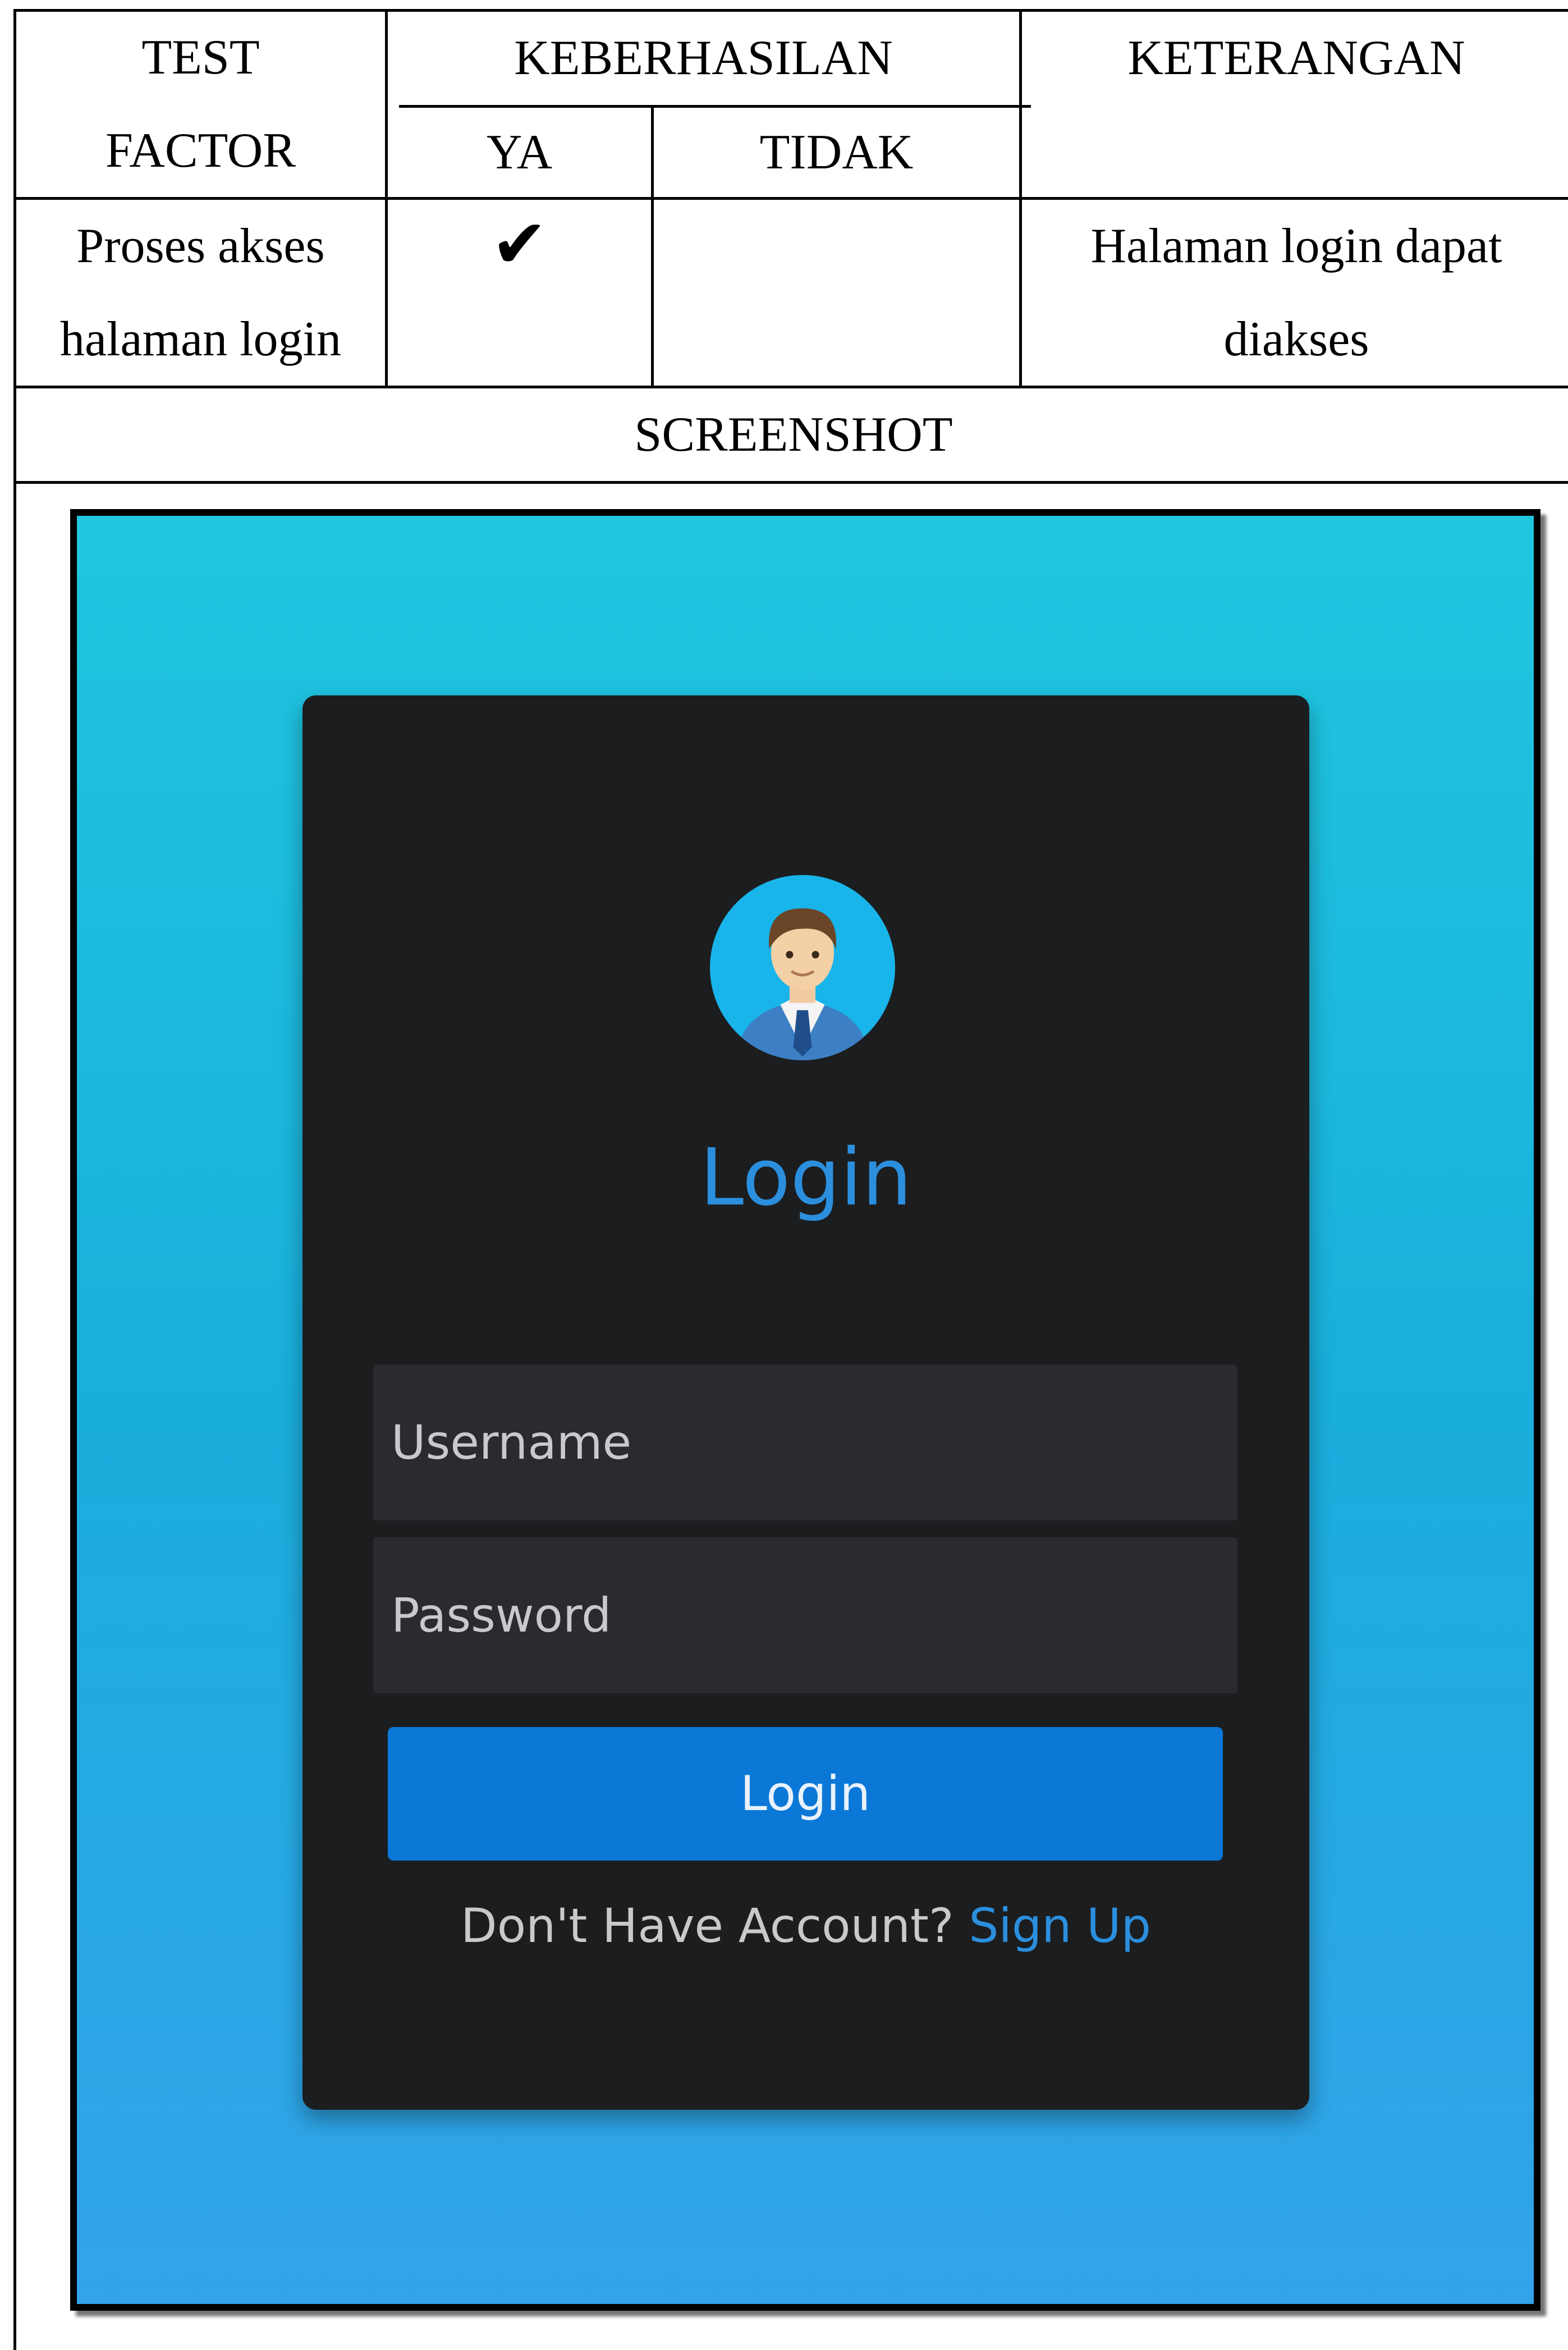  What do you see at coordinates (201, 57) in the screenshot?
I see `header-test-factor-line1: TEST` at bounding box center [201, 57].